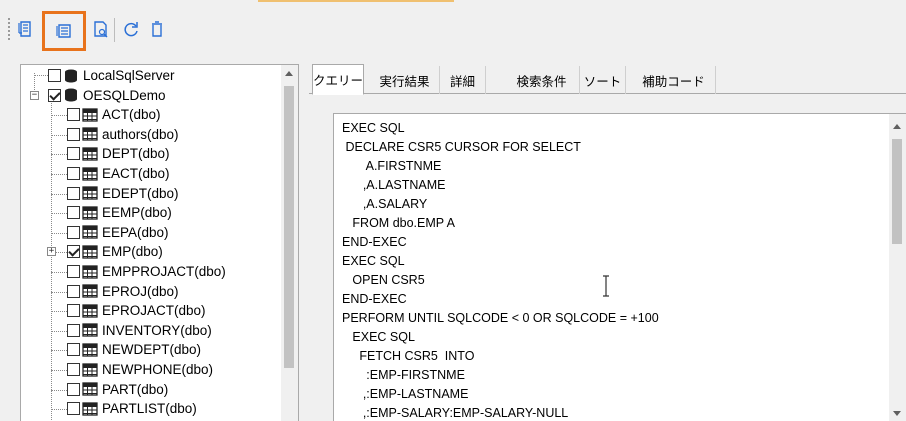  Describe the element at coordinates (453, 26) in the screenshot. I see `toolbar` at that location.